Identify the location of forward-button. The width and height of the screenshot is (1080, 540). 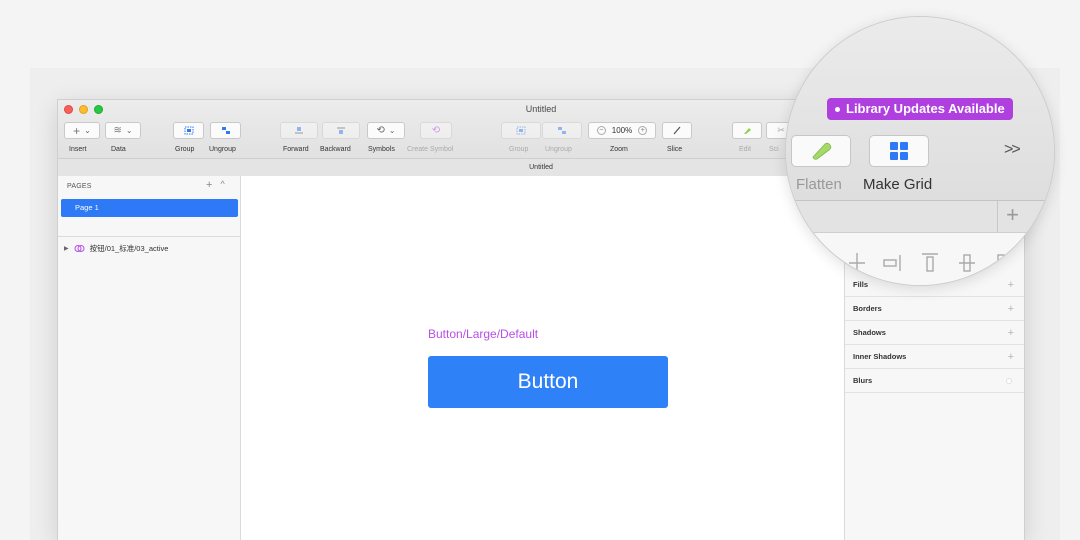
(299, 130).